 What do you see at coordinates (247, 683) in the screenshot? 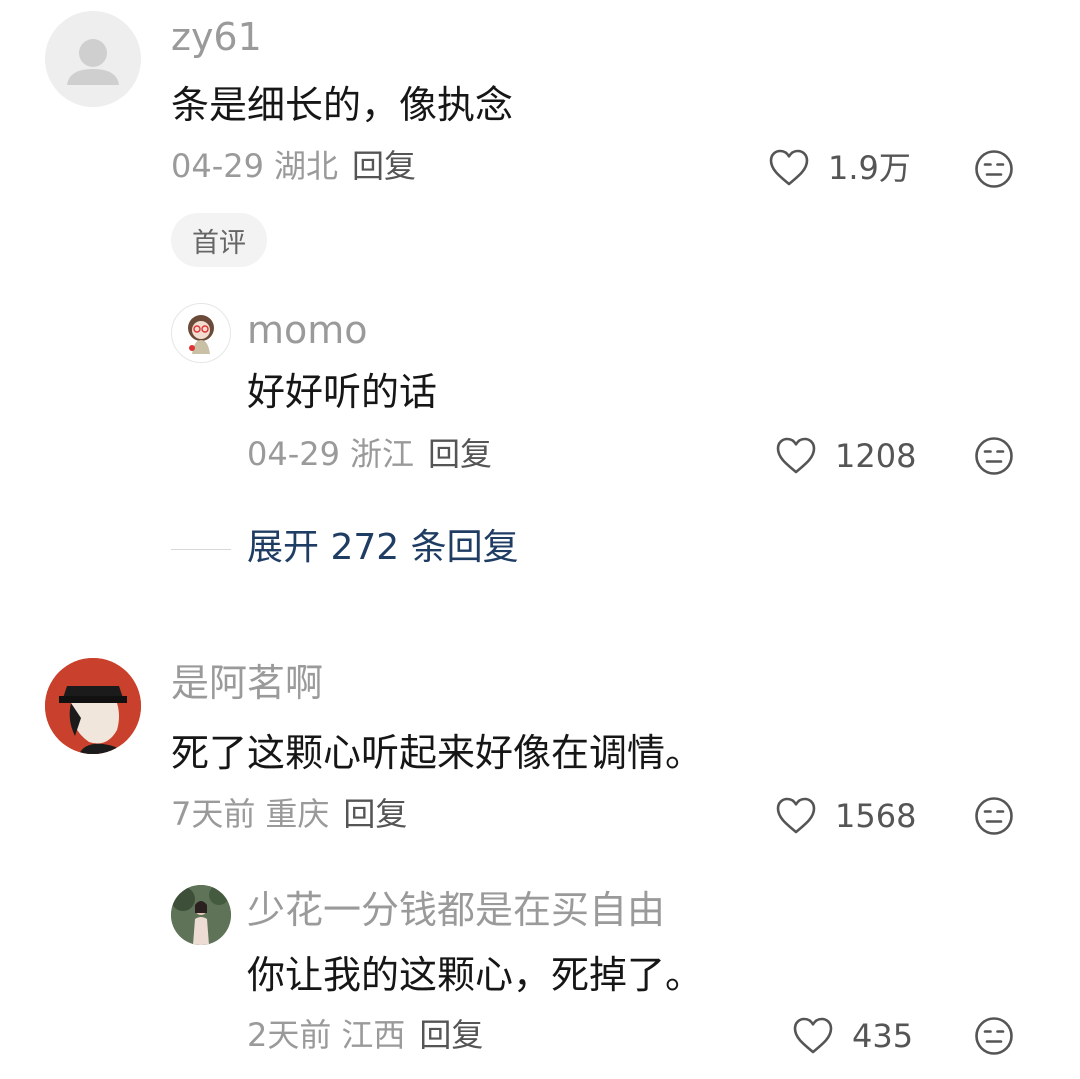
I see `comment-username: 是阿茗啊` at bounding box center [247, 683].